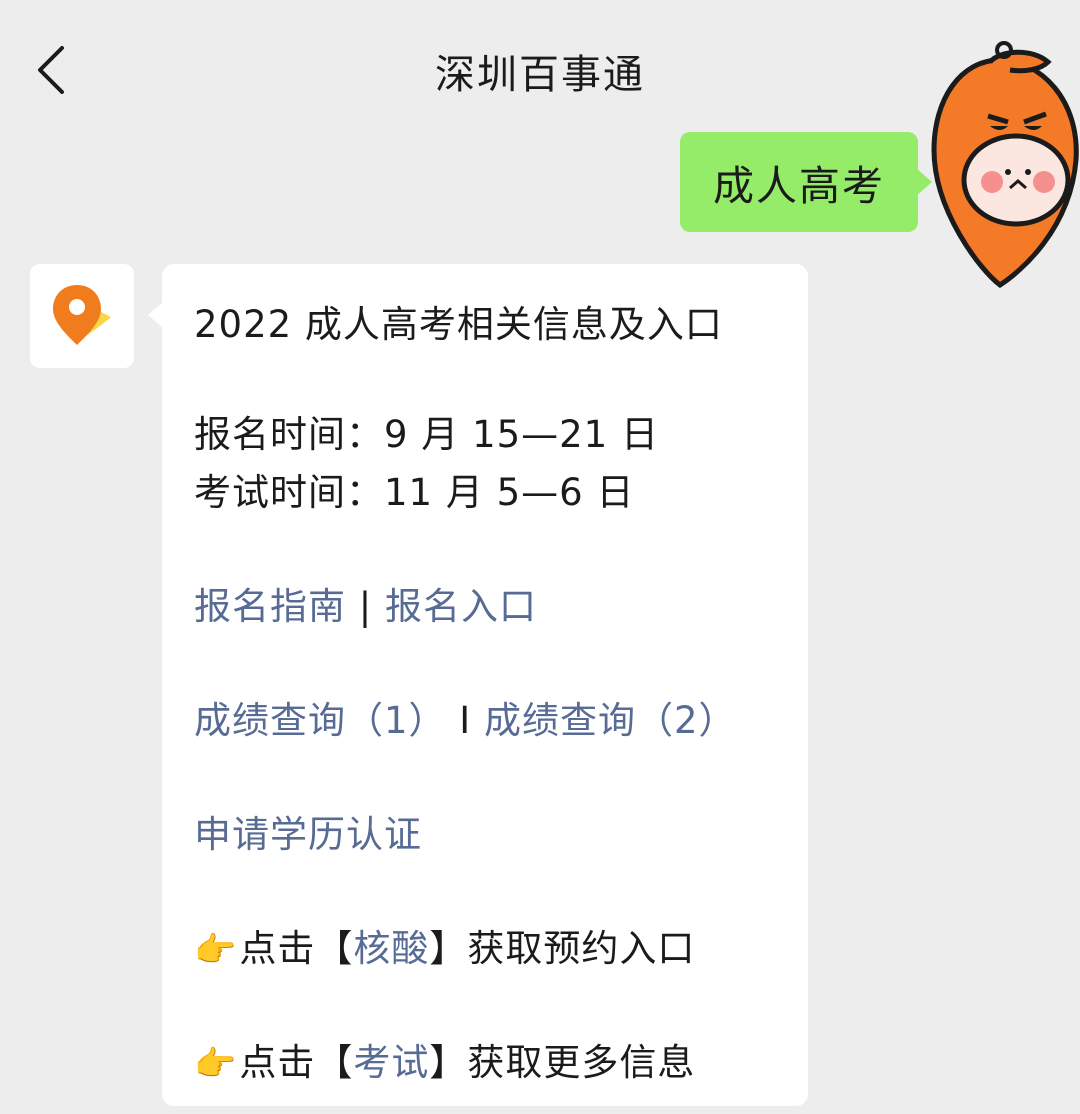  What do you see at coordinates (799, 186) in the screenshot?
I see `user-message-text: 成人高考` at bounding box center [799, 186].